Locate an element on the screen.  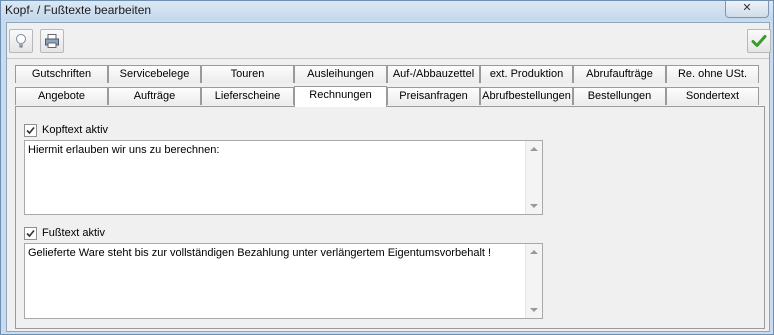
tab-abrufauftraege: Abrufaufträge is located at coordinates (619, 74).